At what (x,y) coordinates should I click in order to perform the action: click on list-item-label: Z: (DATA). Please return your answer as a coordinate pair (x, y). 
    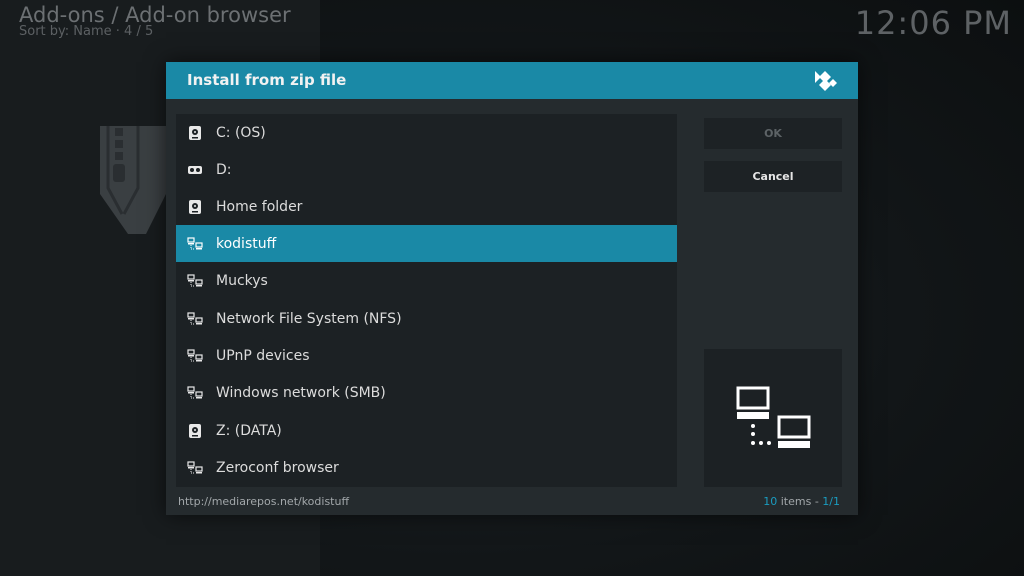
    Looking at the image, I should click on (249, 430).